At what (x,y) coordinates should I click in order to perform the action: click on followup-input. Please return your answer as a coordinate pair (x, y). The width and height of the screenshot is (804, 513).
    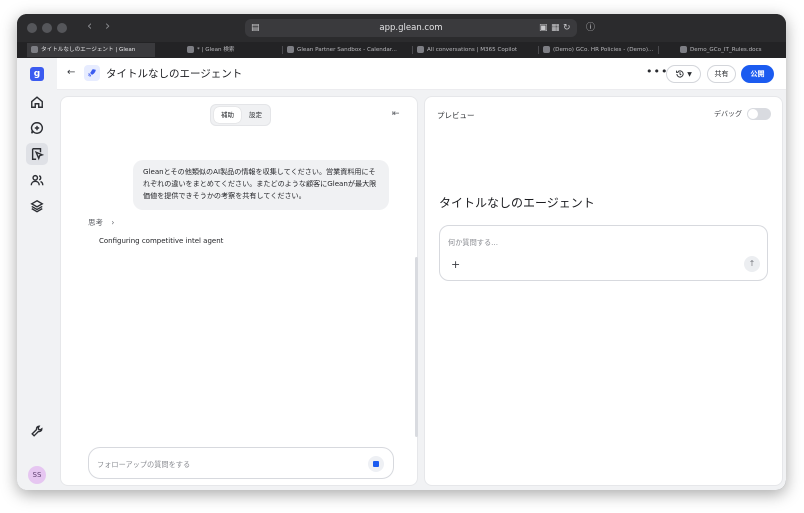
    Looking at the image, I should click on (227, 464).